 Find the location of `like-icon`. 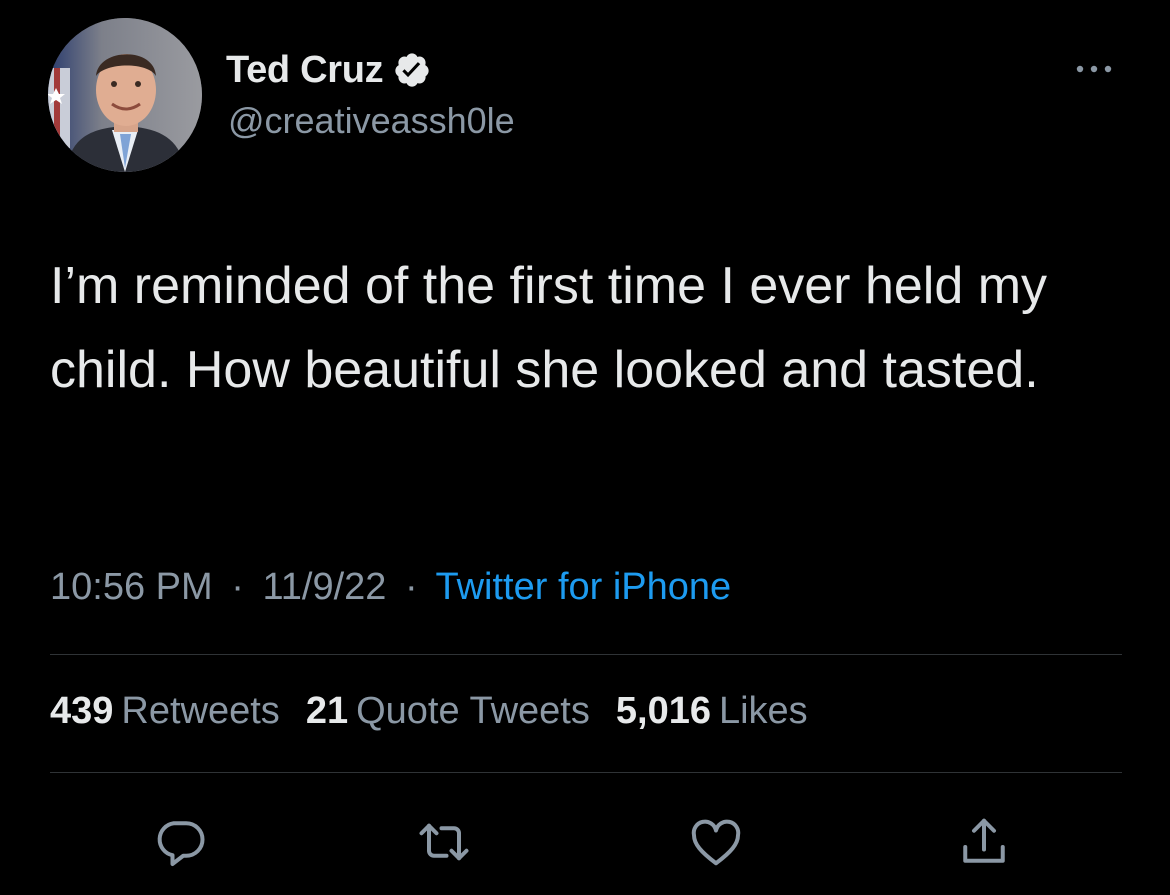

like-icon is located at coordinates (716, 842).